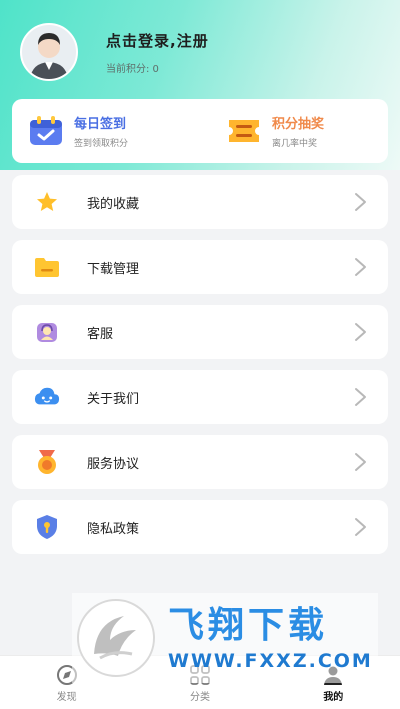  I want to click on menu-label: 下载管理, so click(113, 269).